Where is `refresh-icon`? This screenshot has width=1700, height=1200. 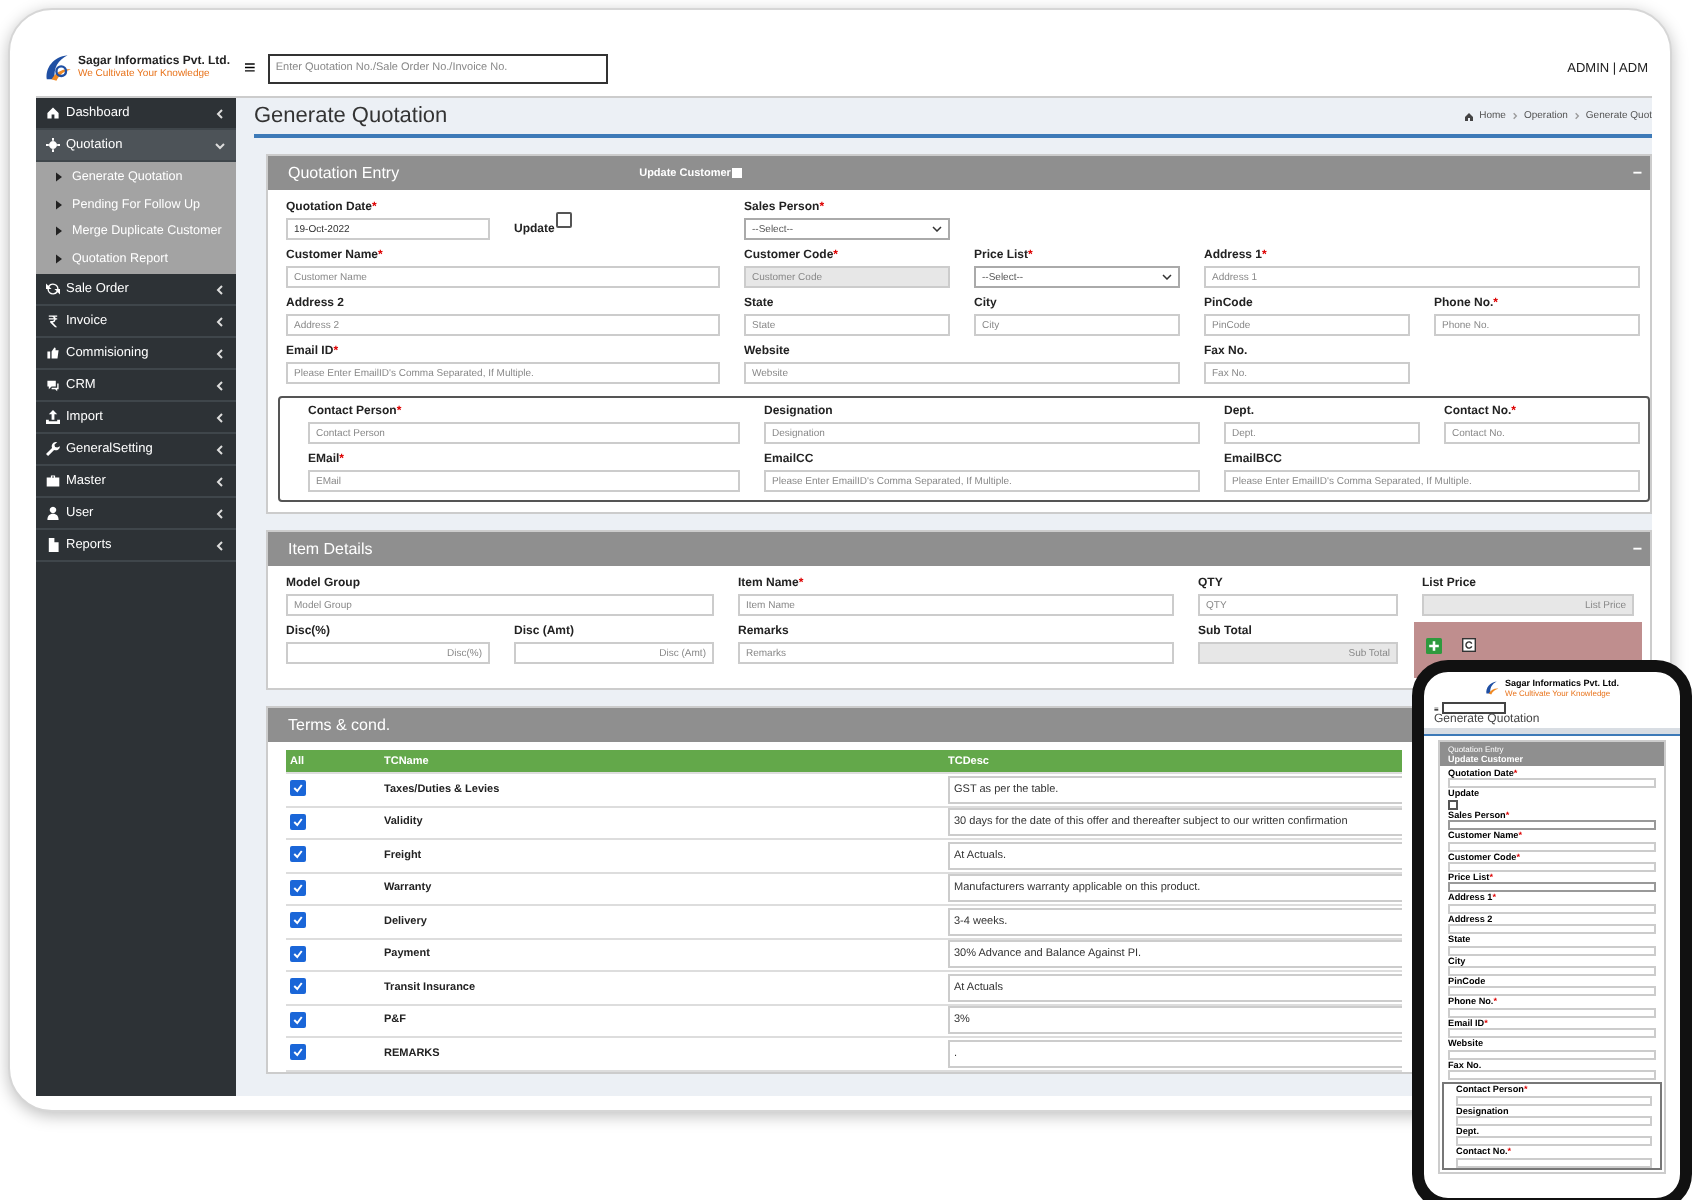 refresh-icon is located at coordinates (1469, 645).